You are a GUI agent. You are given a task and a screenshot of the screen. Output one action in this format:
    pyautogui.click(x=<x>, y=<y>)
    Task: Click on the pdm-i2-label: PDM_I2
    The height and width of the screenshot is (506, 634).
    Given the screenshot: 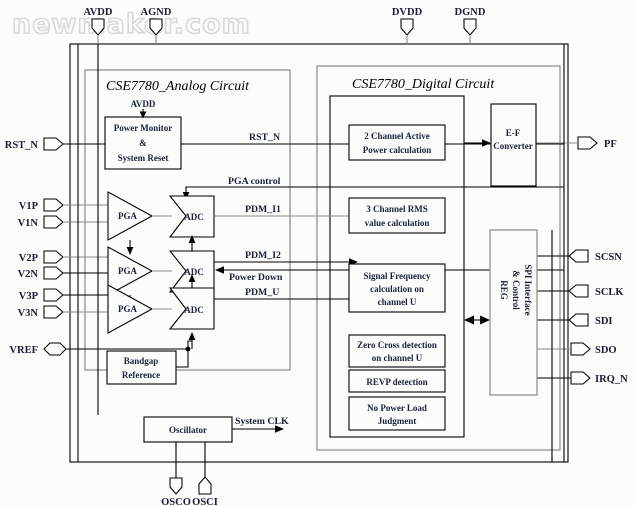 What is the action you would take?
    pyautogui.click(x=263, y=255)
    